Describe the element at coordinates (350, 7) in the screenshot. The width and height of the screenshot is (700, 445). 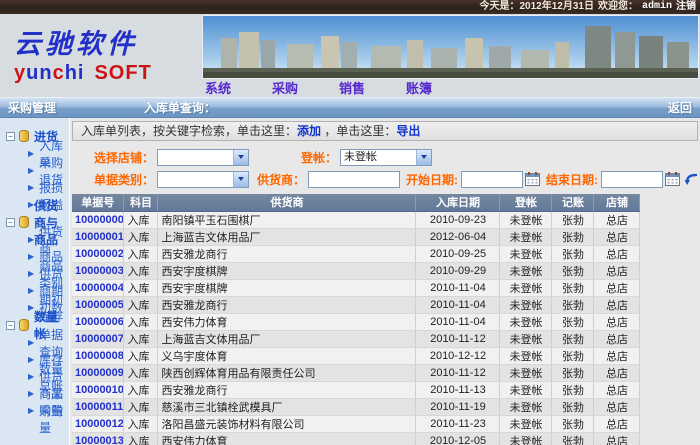
I see `topbar: 今天是：2012年12月31日 欢迎您： admin 注销` at that location.